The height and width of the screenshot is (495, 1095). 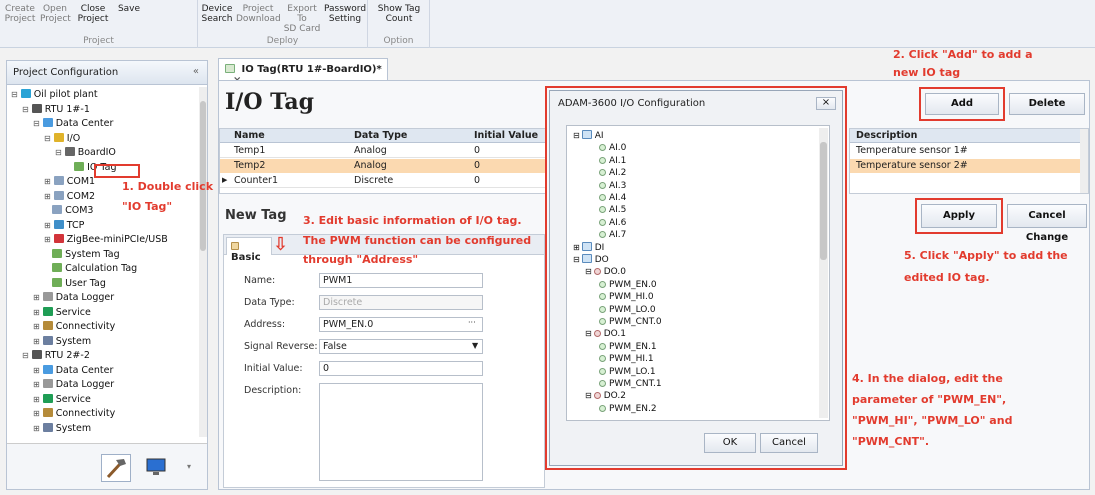 What do you see at coordinates (588, 247) in the screenshot?
I see `io-tree-item: ⊞ DI` at bounding box center [588, 247].